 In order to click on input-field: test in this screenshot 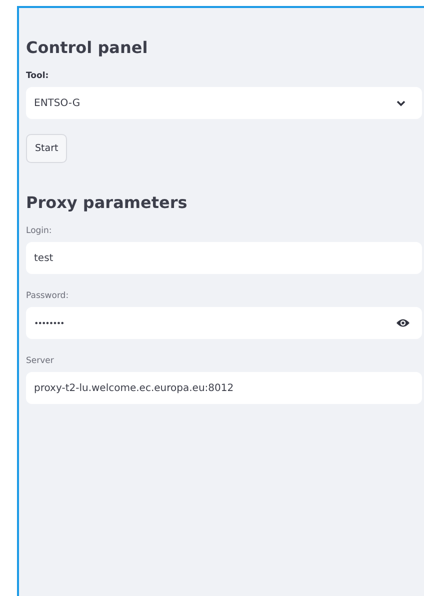, I will do `click(224, 258)`.